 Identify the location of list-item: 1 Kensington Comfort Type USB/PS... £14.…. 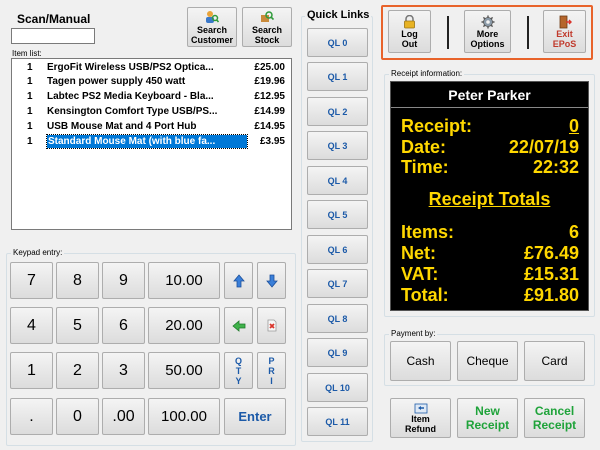
(151, 111).